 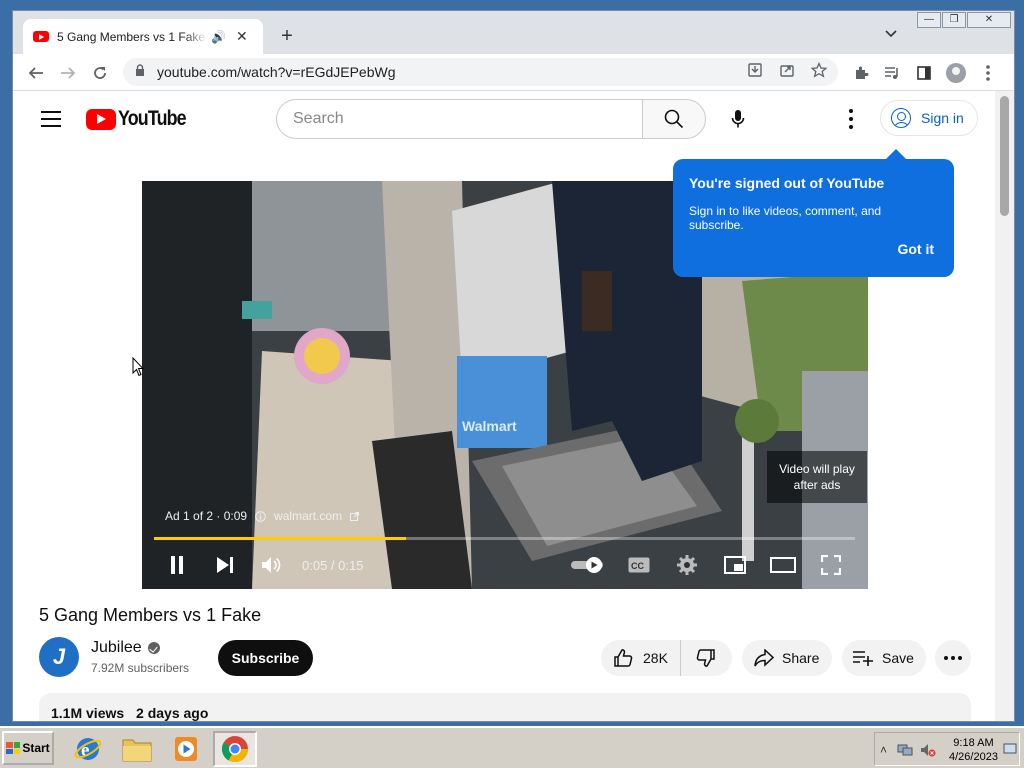 What do you see at coordinates (861, 73) in the screenshot?
I see `extensions-icon` at bounding box center [861, 73].